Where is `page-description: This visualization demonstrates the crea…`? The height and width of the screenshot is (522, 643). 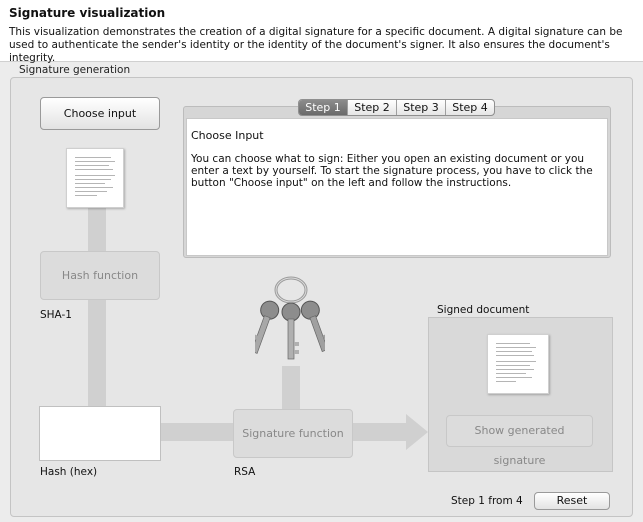
page-description: This visualization demonstrates the crea… is located at coordinates (316, 45).